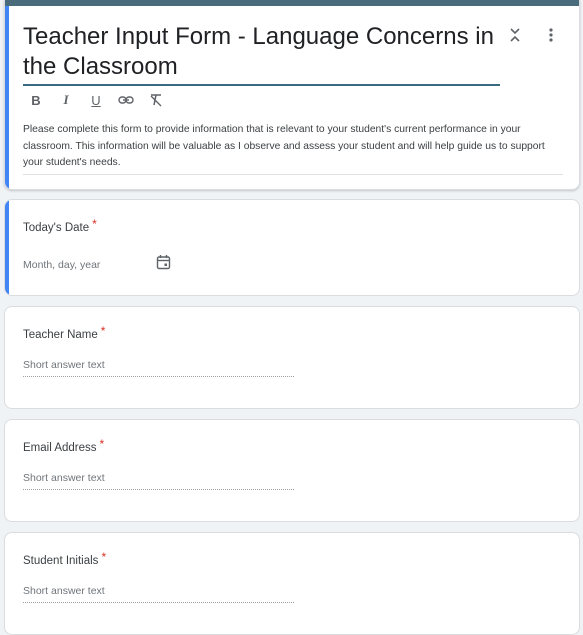 This screenshot has height=635, width=583. Describe the element at coordinates (515, 35) in the screenshot. I see `collapse-icon` at that location.